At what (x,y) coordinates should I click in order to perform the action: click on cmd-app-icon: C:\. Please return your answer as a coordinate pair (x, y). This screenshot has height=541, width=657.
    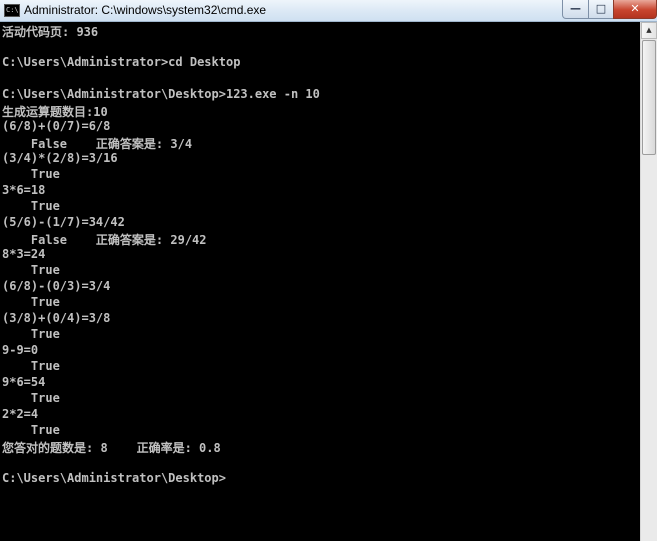
    Looking at the image, I should click on (12, 10).